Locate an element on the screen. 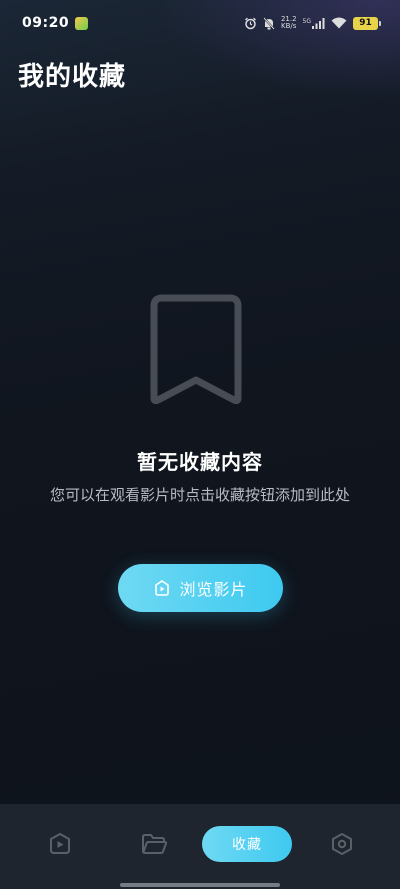 The image size is (400, 889). browse-movies-button: 浏览影片 is located at coordinates (200, 588).